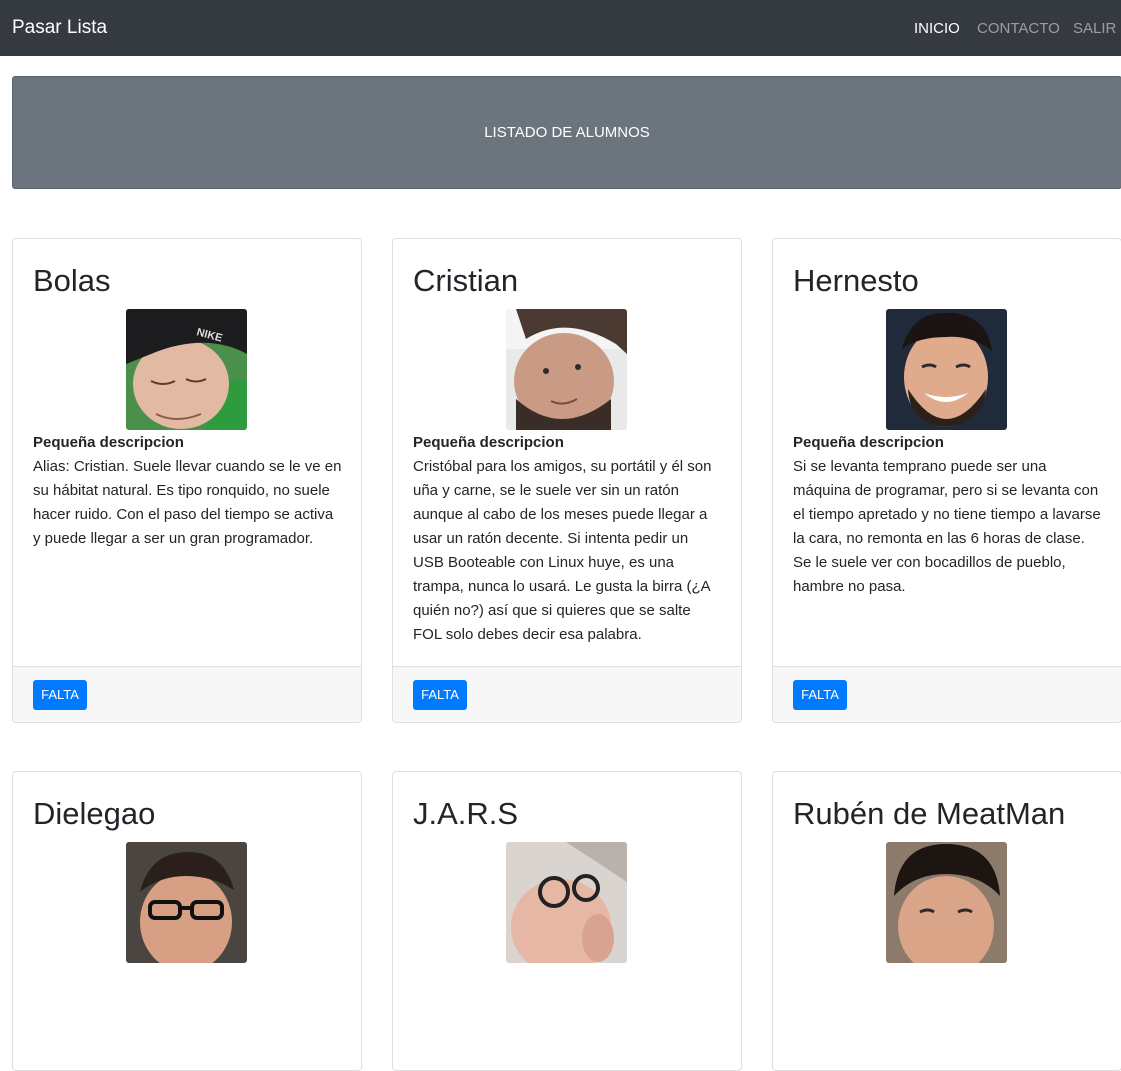 The width and height of the screenshot is (1121, 1071). Describe the element at coordinates (1094, 29) in the screenshot. I see `nav-link-salir: SALIR` at that location.